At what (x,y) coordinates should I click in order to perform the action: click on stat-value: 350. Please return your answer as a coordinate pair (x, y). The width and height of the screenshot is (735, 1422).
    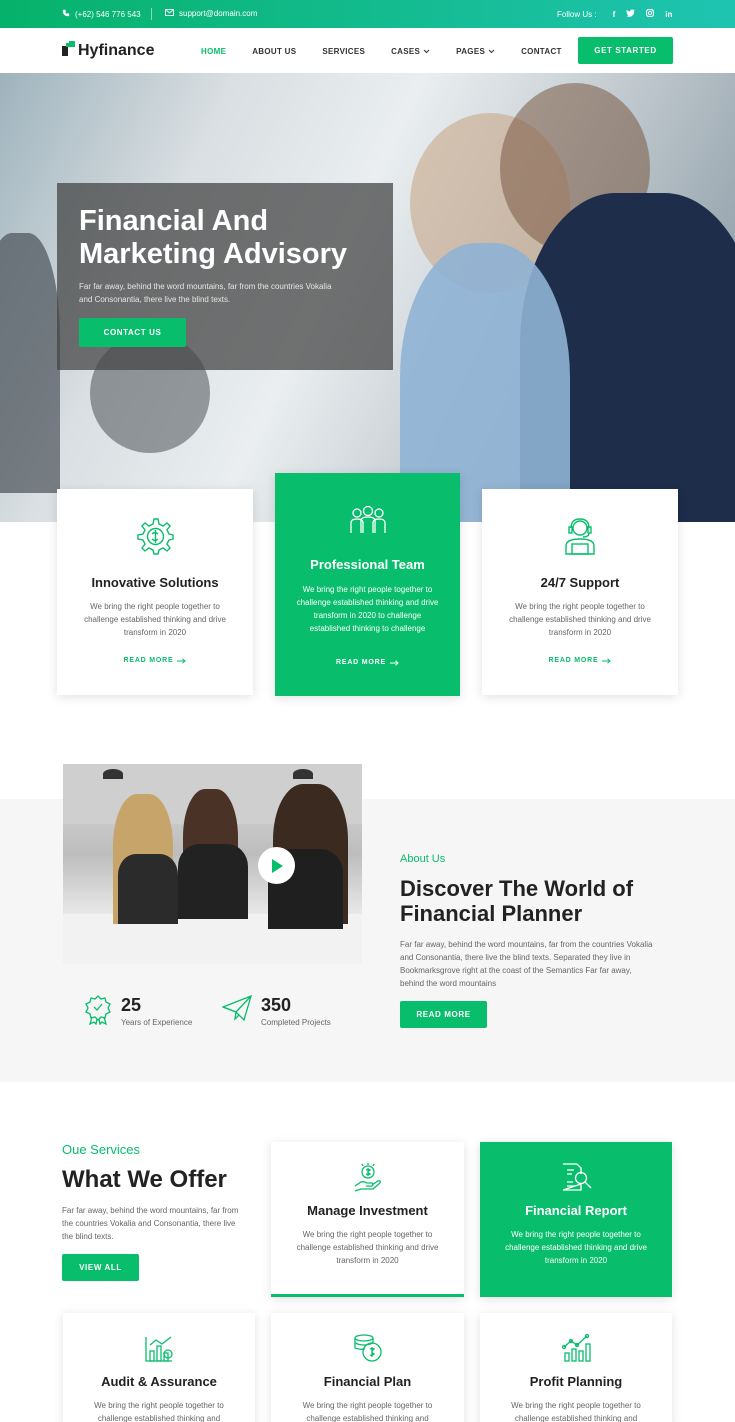
    Looking at the image, I should click on (276, 1005).